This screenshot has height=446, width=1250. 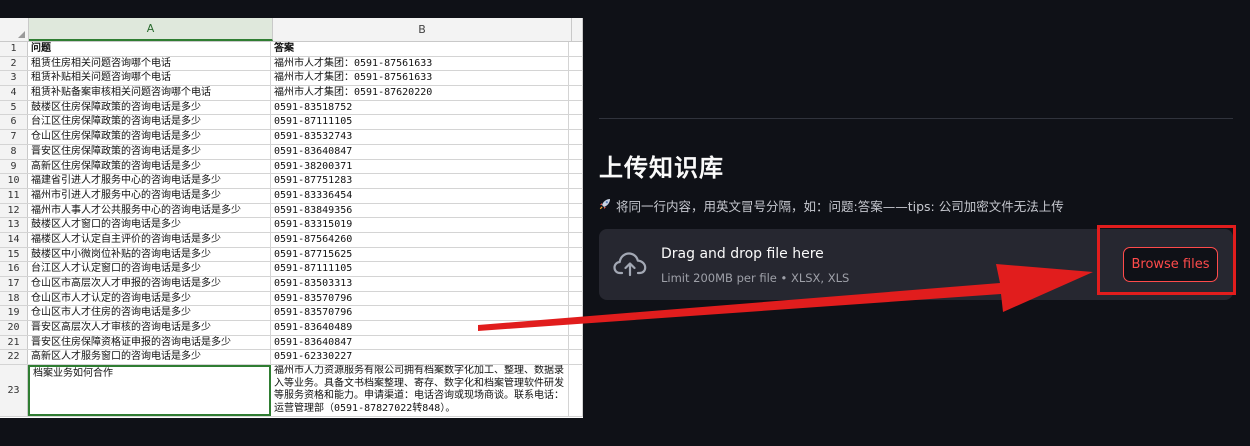 I want to click on cell-answer: 0591-87751283, so click(x=420, y=181).